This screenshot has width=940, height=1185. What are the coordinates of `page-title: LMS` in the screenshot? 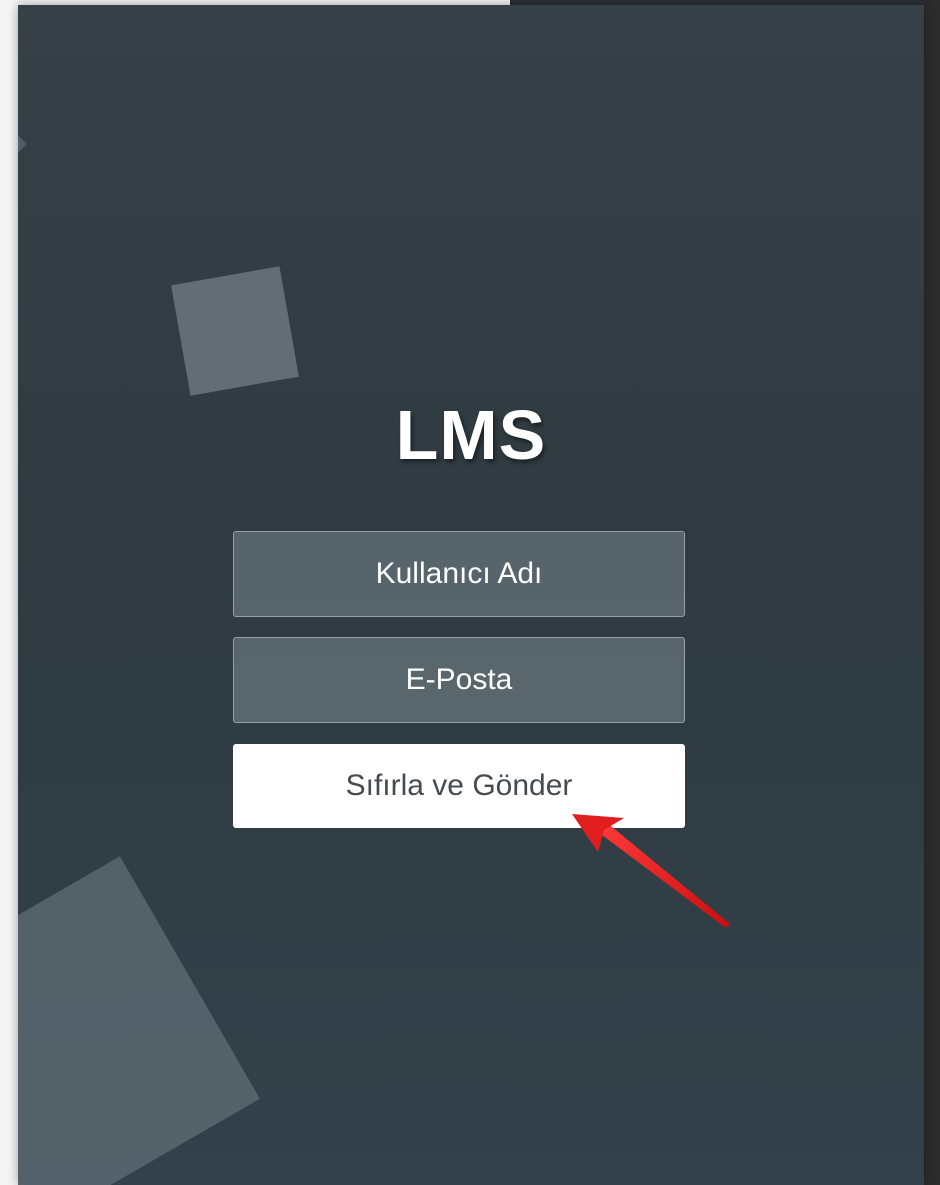 It's located at (471, 435).